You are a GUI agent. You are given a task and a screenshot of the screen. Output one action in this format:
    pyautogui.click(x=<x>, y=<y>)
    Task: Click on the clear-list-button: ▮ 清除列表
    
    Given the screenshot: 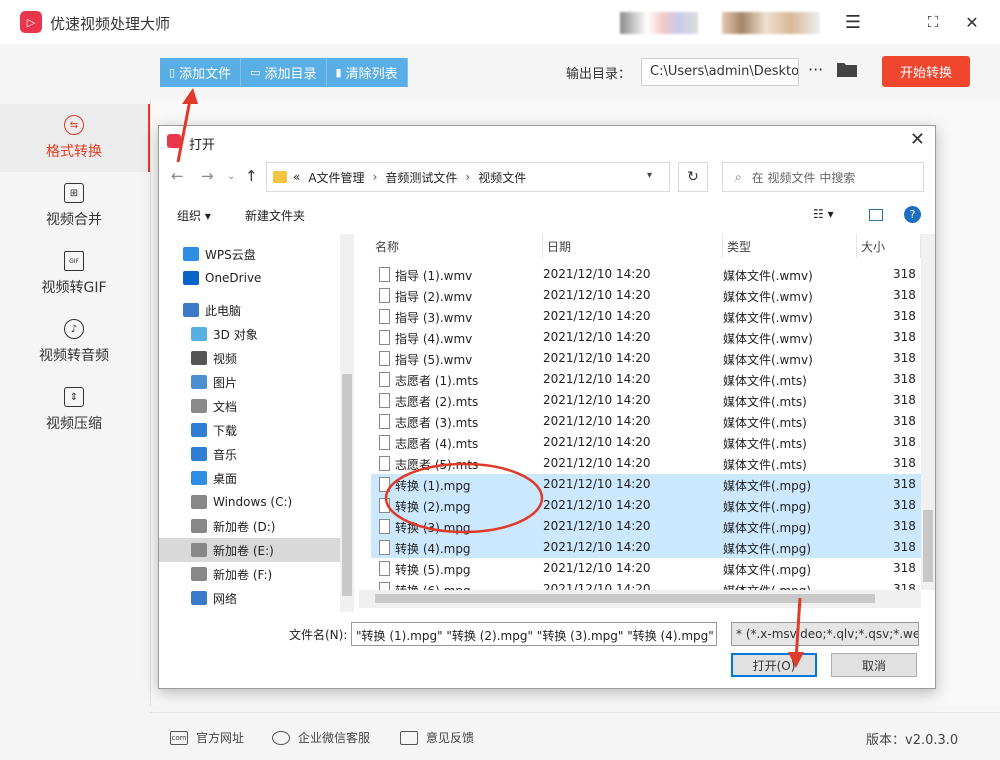 What is the action you would take?
    pyautogui.click(x=367, y=72)
    